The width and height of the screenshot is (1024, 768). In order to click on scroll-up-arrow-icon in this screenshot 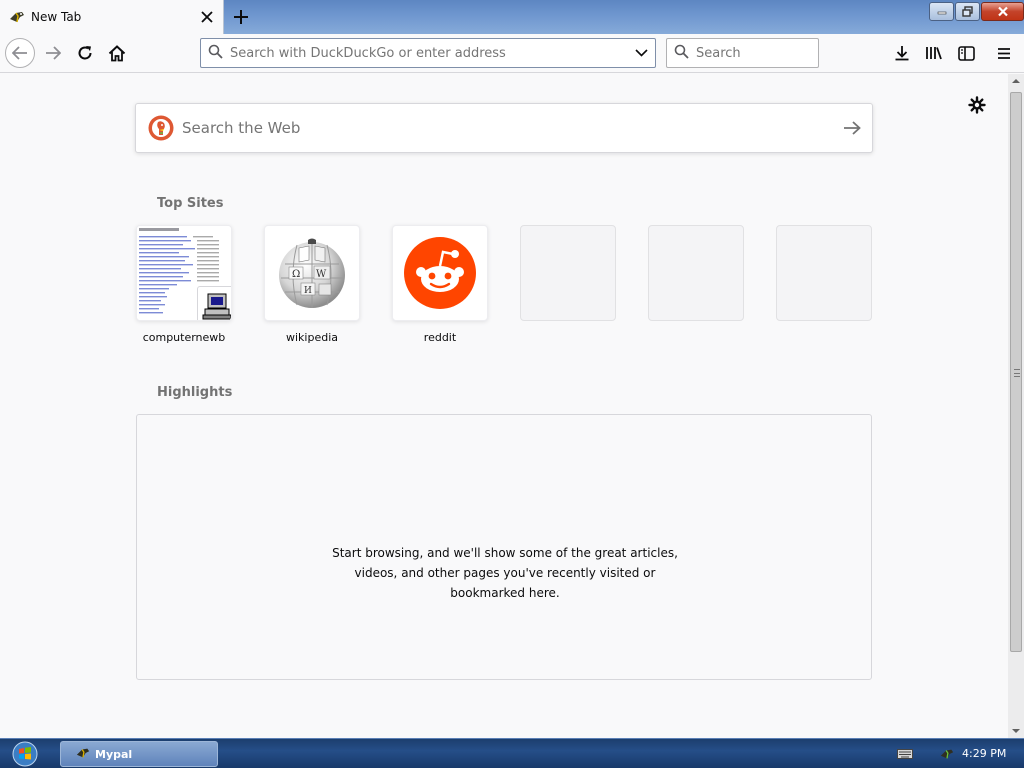, I will do `click(1016, 81)`.